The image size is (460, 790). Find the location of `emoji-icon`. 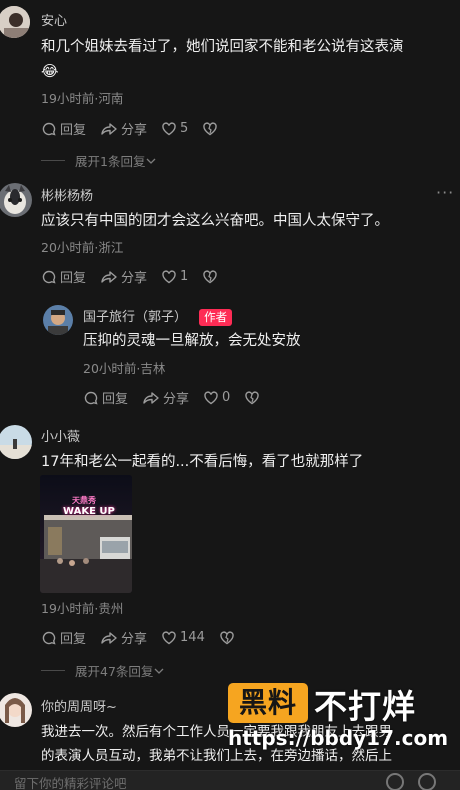

emoji-icon is located at coordinates (427, 781).